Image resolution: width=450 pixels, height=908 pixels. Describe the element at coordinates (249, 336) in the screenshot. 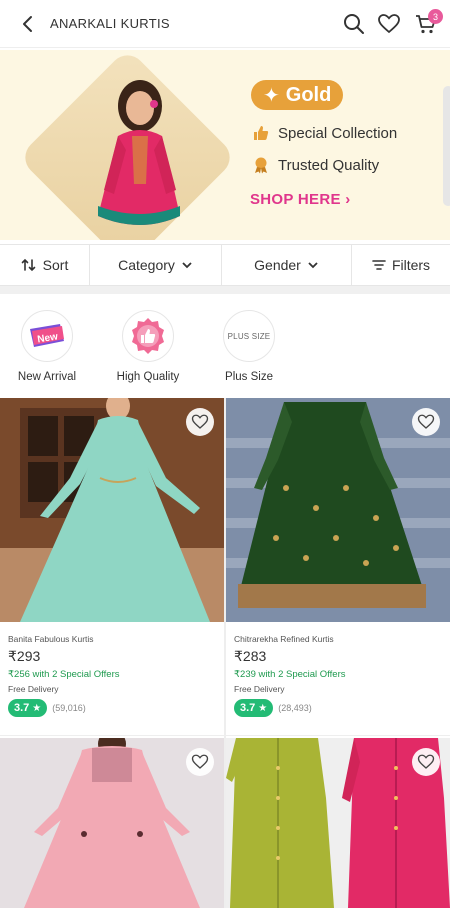

I see `plus-size-icon: PLUS SIZE` at that location.